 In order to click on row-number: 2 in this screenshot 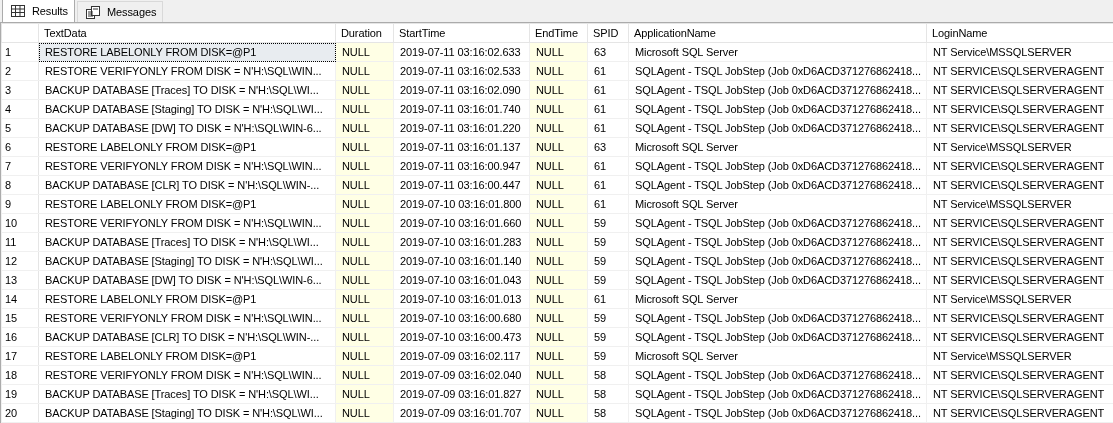, I will do `click(20, 71)`.